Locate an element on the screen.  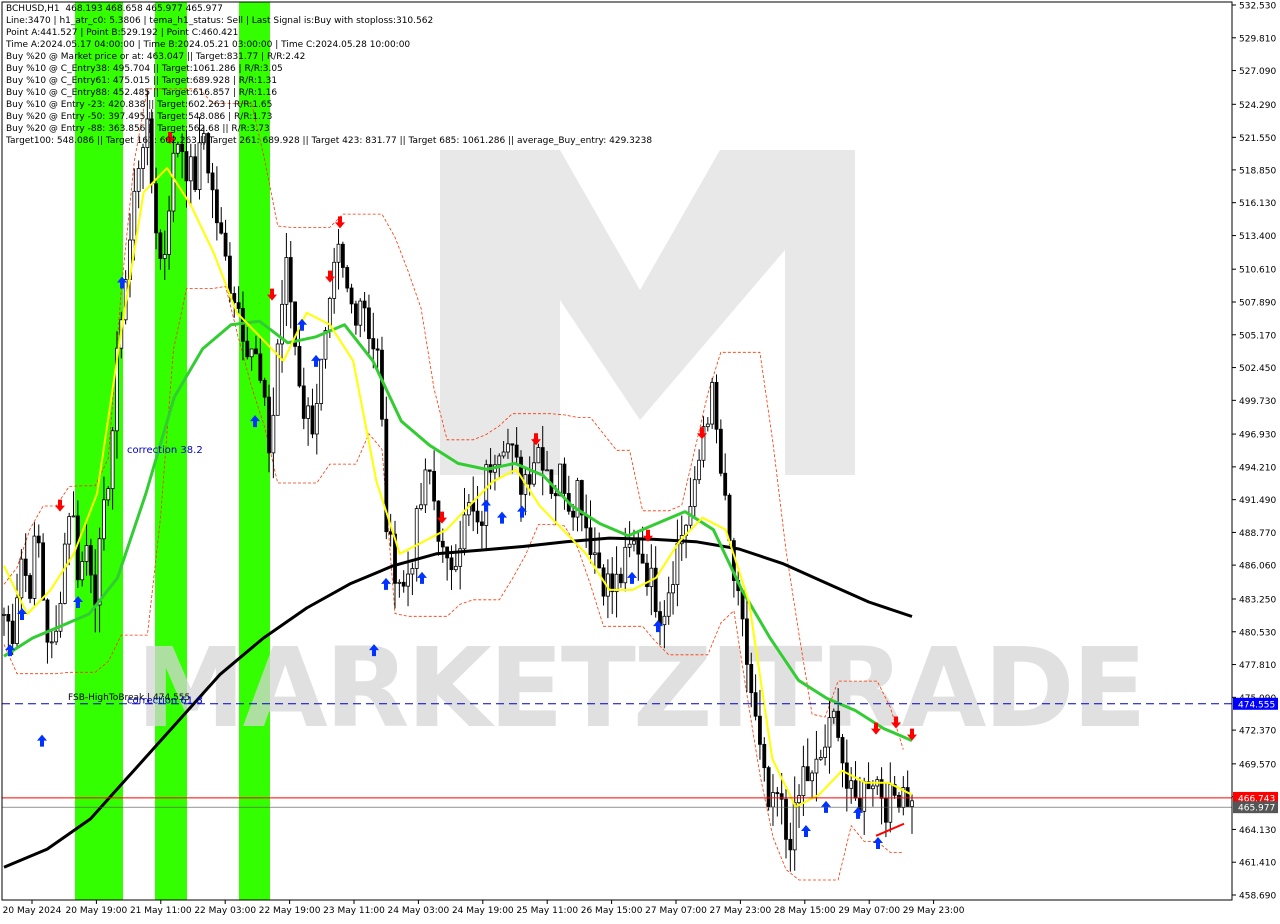
y-tick-label: 518.850 is located at coordinates (1257, 171).